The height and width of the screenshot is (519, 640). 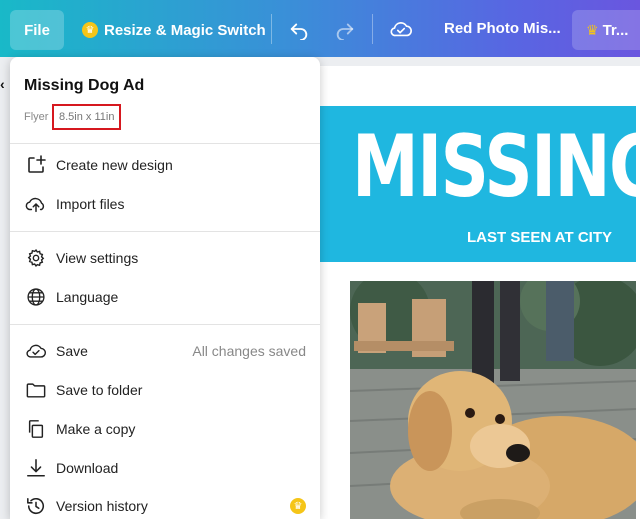 What do you see at coordinates (87, 297) in the screenshot?
I see `menu-item-label: Language` at bounding box center [87, 297].